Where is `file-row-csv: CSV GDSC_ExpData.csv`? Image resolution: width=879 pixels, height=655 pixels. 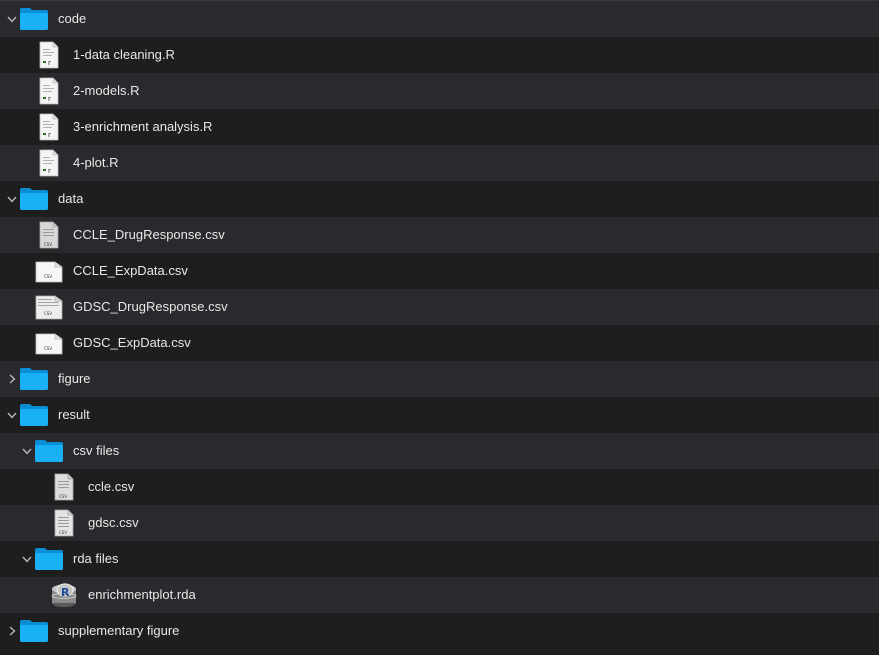
file-row-csv: CSV GDSC_ExpData.csv is located at coordinates (439, 343).